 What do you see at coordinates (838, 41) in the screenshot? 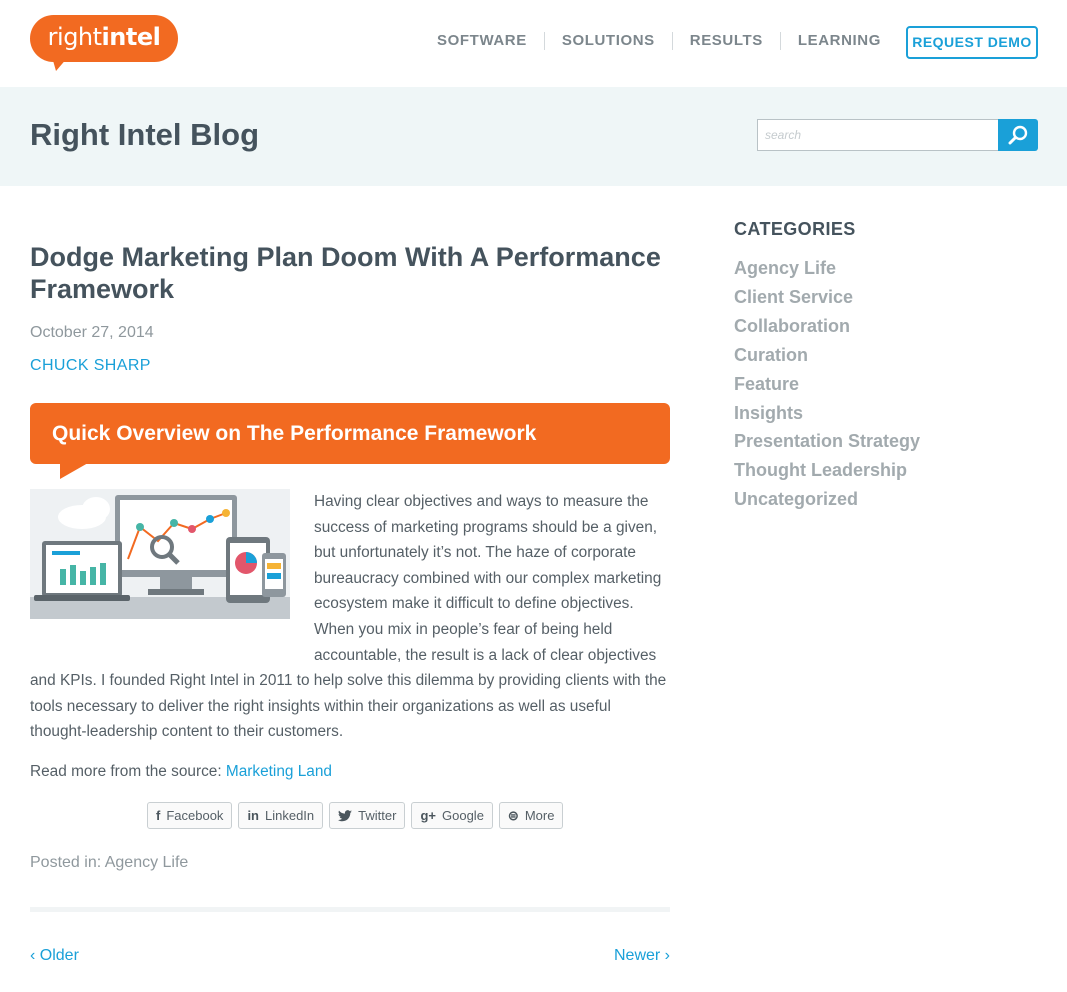
I see `nav-learning: LEARNING` at bounding box center [838, 41].